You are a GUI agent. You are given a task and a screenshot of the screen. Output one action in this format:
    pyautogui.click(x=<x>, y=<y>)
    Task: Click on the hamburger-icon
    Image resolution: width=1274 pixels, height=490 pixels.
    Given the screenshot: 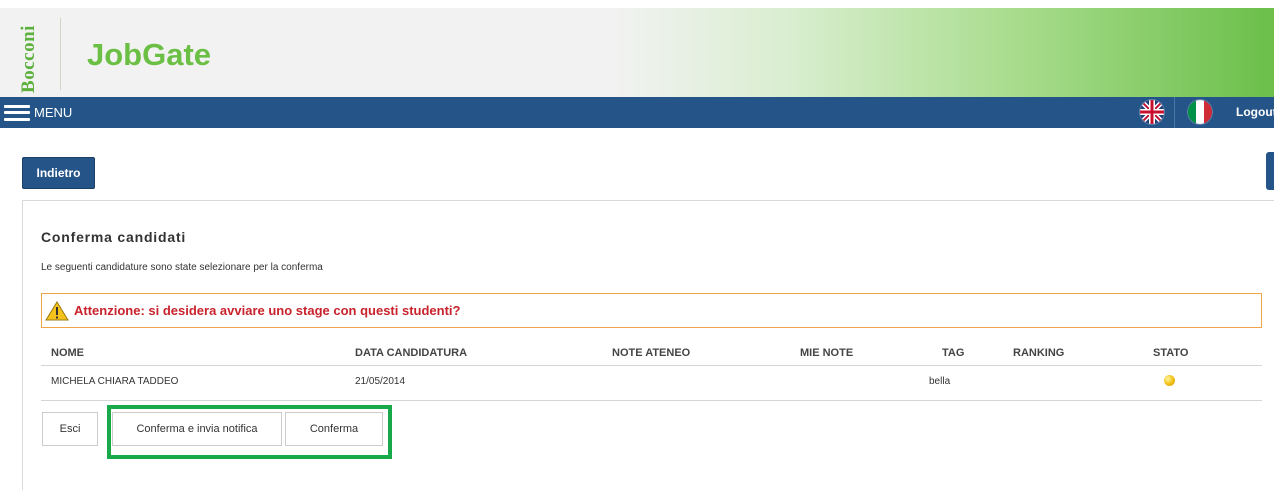 What is the action you would take?
    pyautogui.click(x=17, y=112)
    